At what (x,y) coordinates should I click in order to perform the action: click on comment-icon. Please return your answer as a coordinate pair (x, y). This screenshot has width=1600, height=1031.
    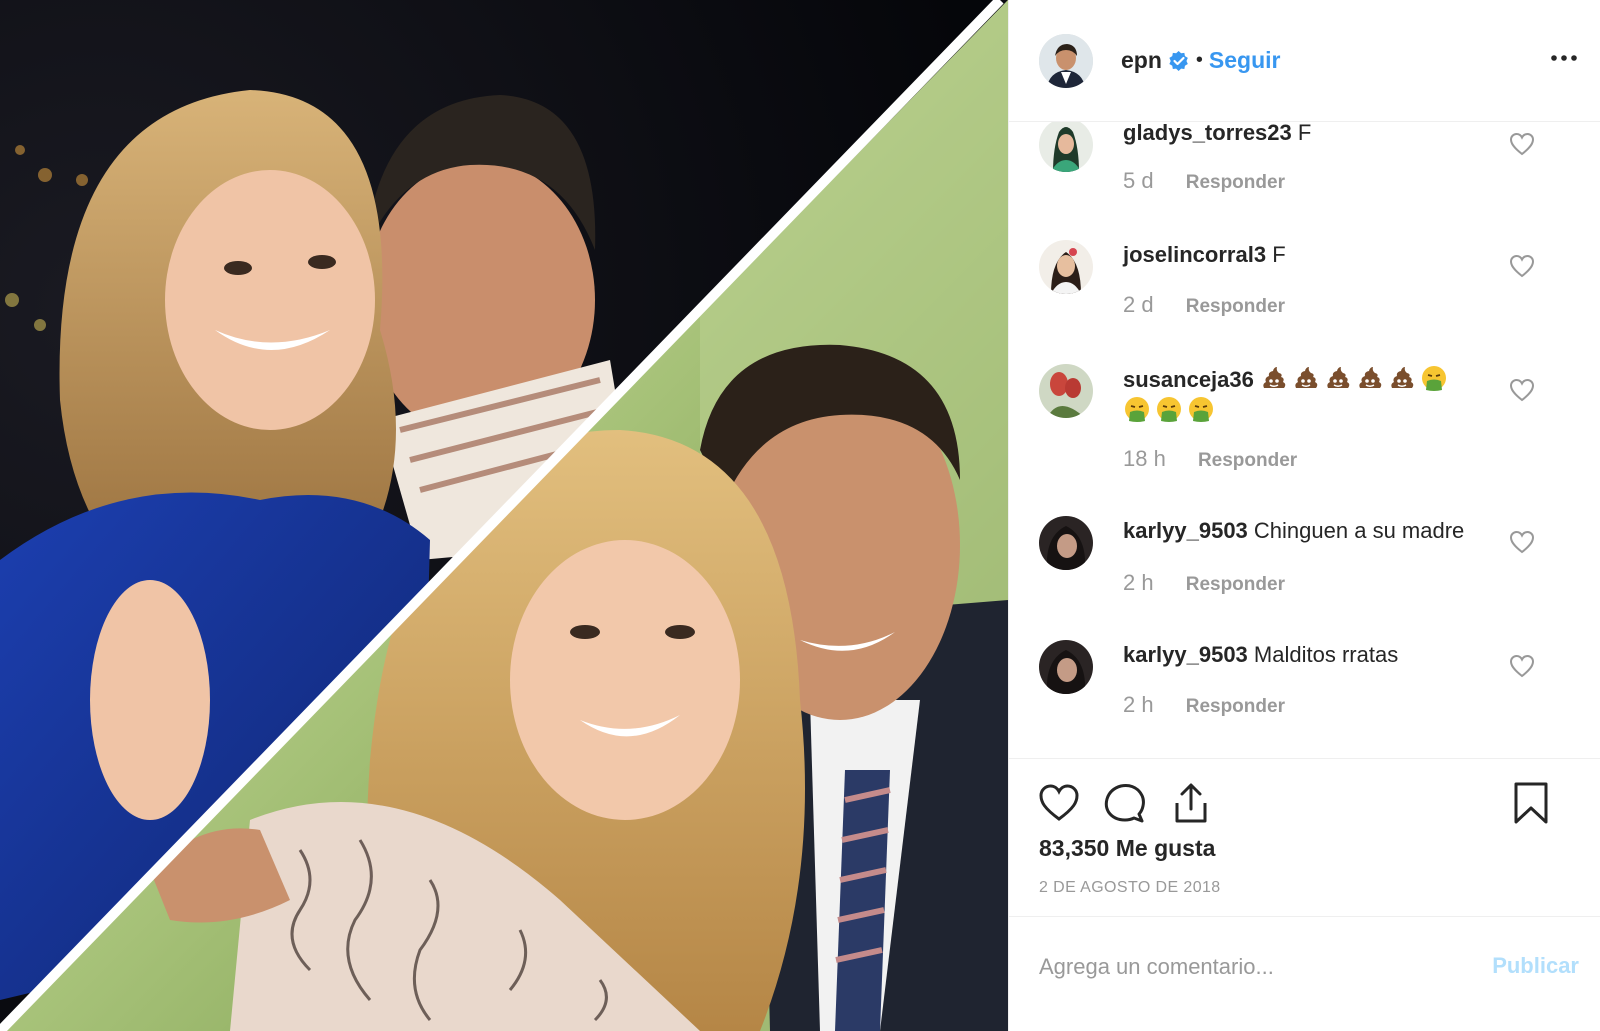
    Looking at the image, I should click on (1125, 803).